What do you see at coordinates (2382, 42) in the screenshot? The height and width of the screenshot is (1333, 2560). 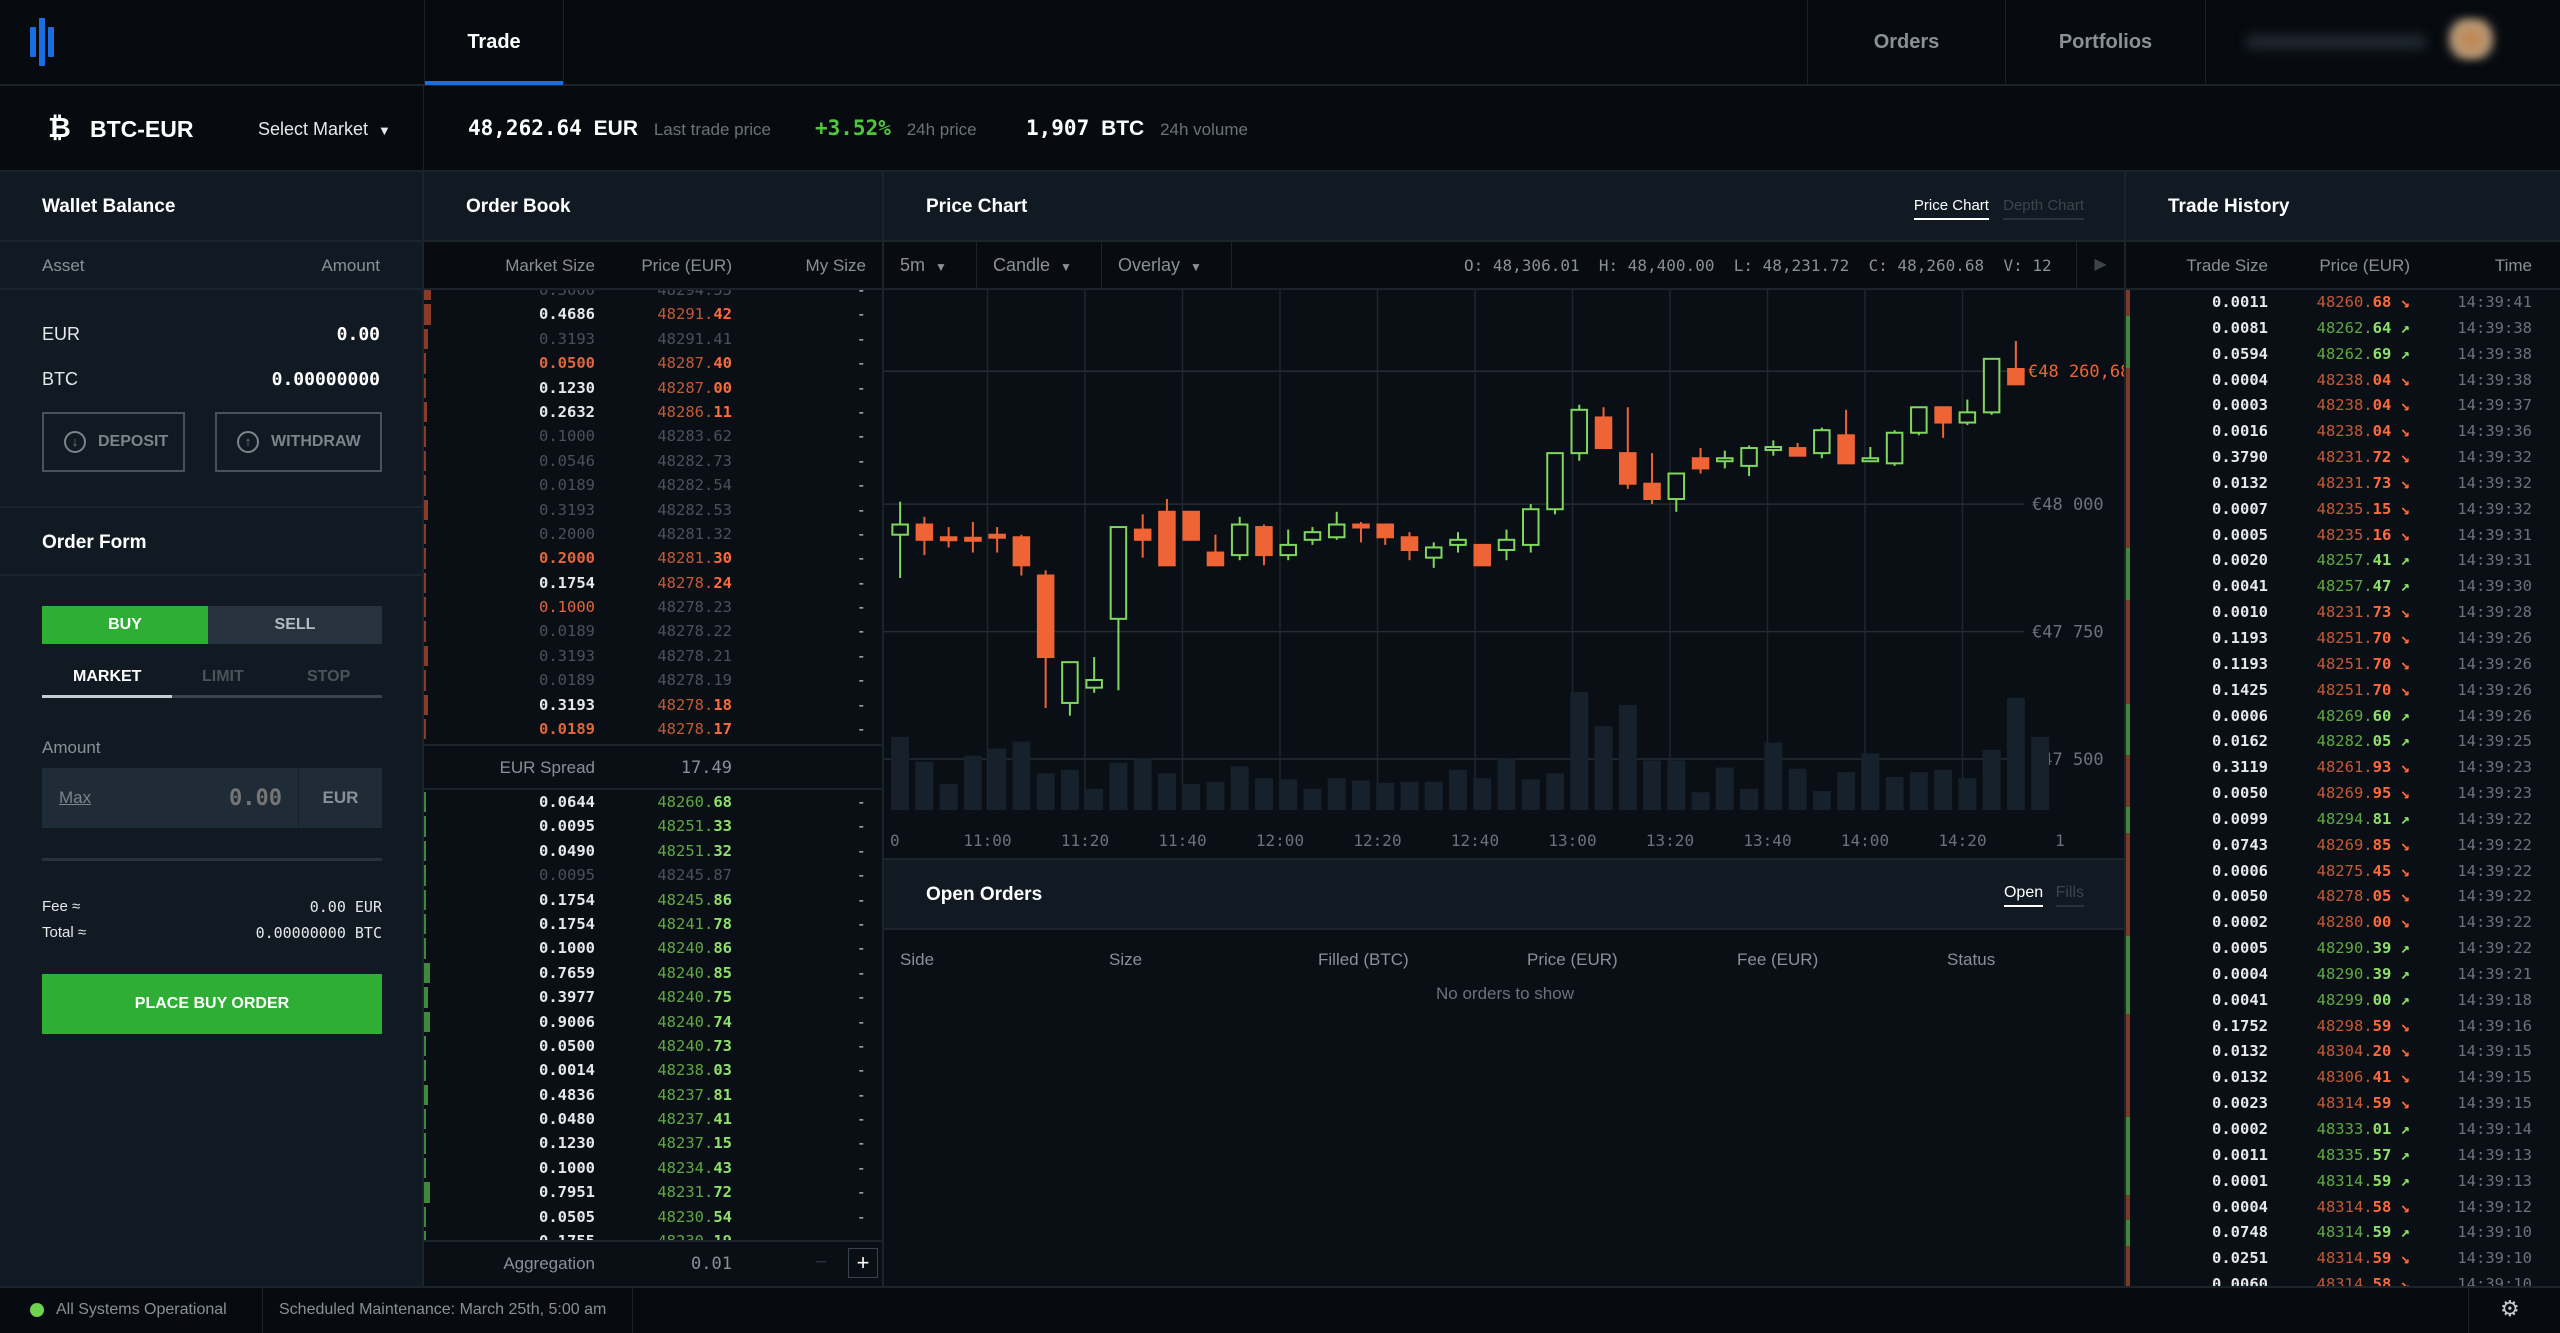 I see `user-menu` at bounding box center [2382, 42].